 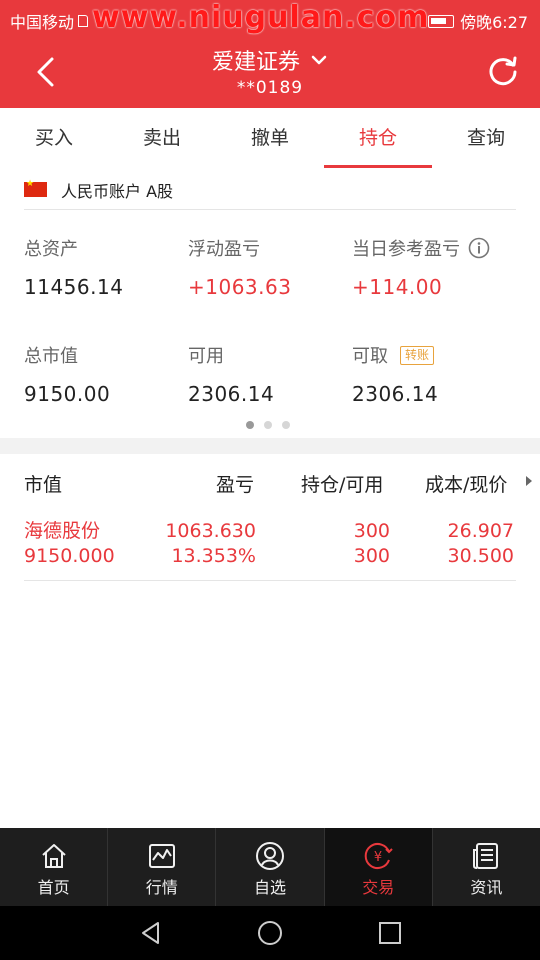 What do you see at coordinates (161, 887) in the screenshot?
I see `nav-market-label: 行情` at bounding box center [161, 887].